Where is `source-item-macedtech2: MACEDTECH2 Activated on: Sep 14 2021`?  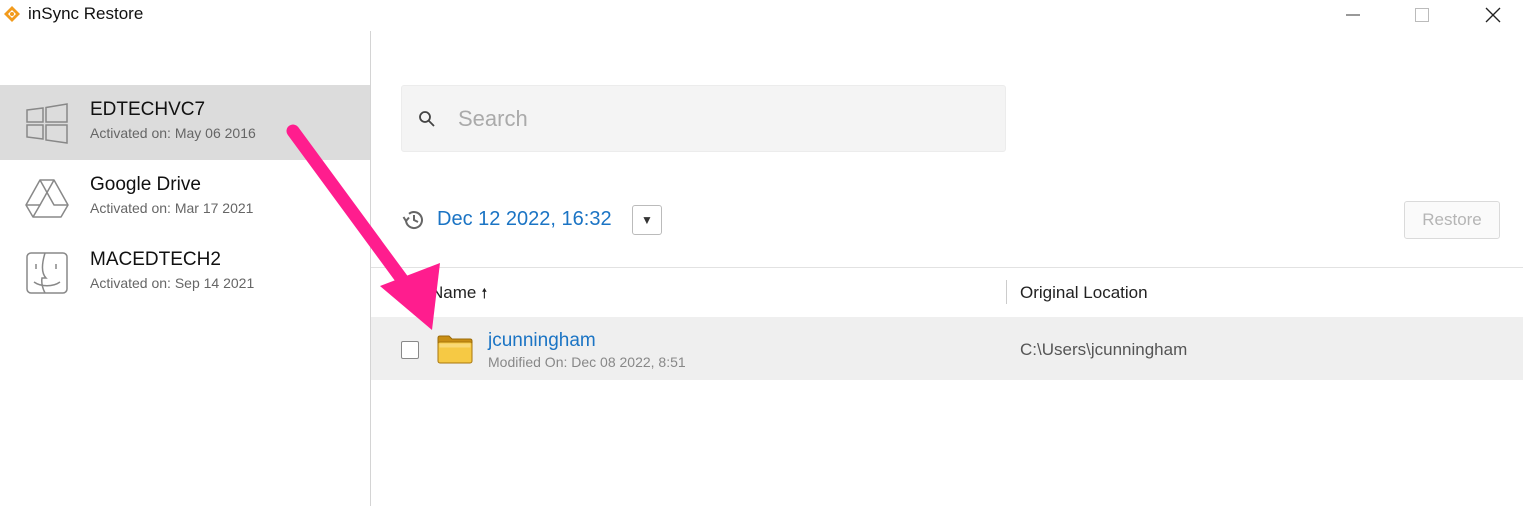 source-item-macedtech2: MACEDTECH2 Activated on: Sep 14 2021 is located at coordinates (185, 272).